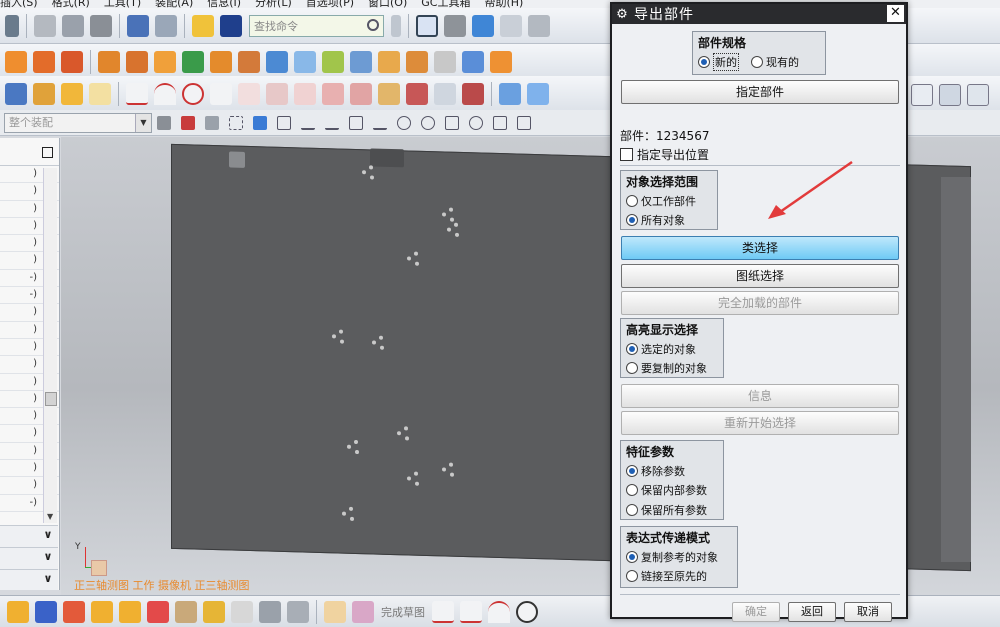 This screenshot has width=1000, height=627. Describe the element at coordinates (445, 61) in the screenshot. I see `scale-body-icon` at that location.